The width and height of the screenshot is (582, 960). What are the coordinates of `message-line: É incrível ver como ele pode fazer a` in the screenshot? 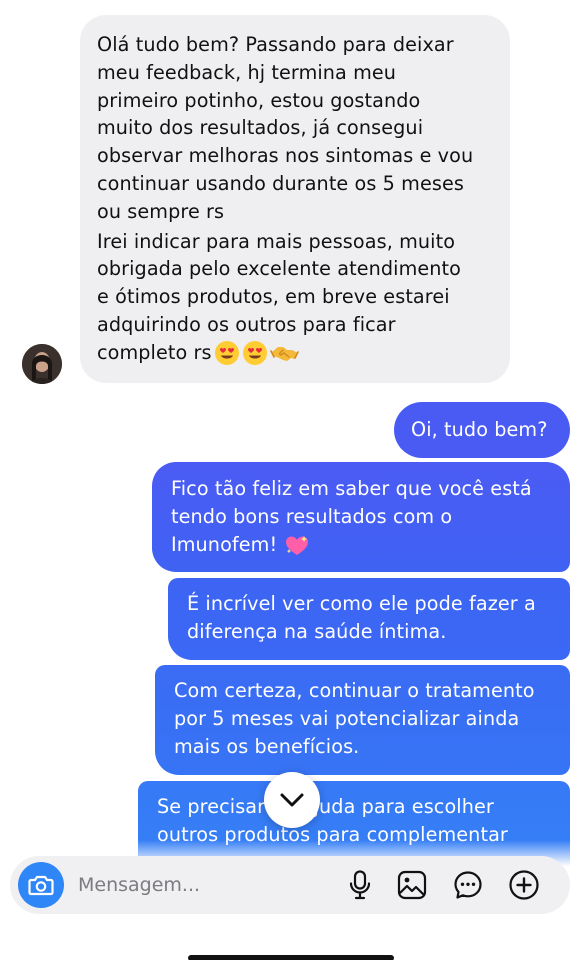 It's located at (361, 603).